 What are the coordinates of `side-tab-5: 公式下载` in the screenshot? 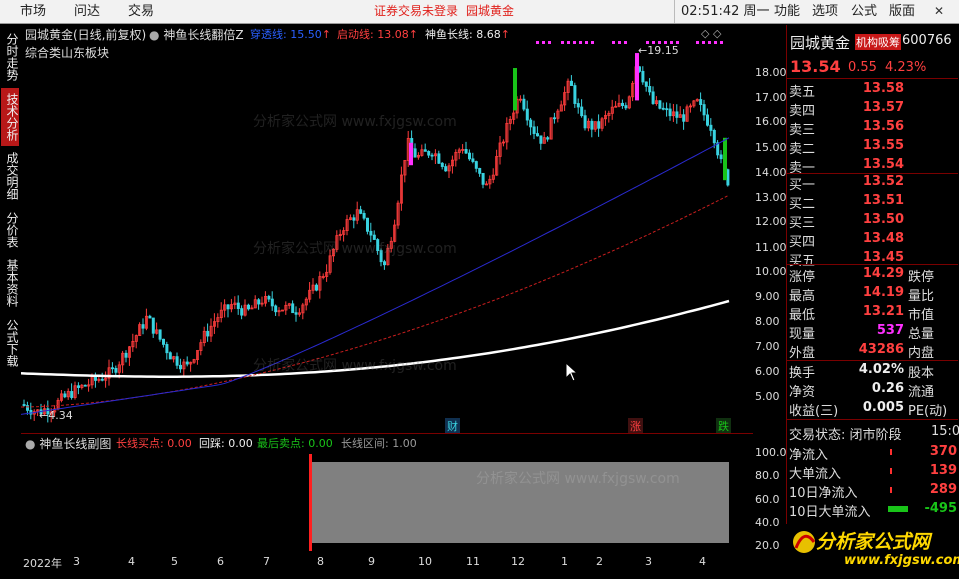 It's located at (10, 343).